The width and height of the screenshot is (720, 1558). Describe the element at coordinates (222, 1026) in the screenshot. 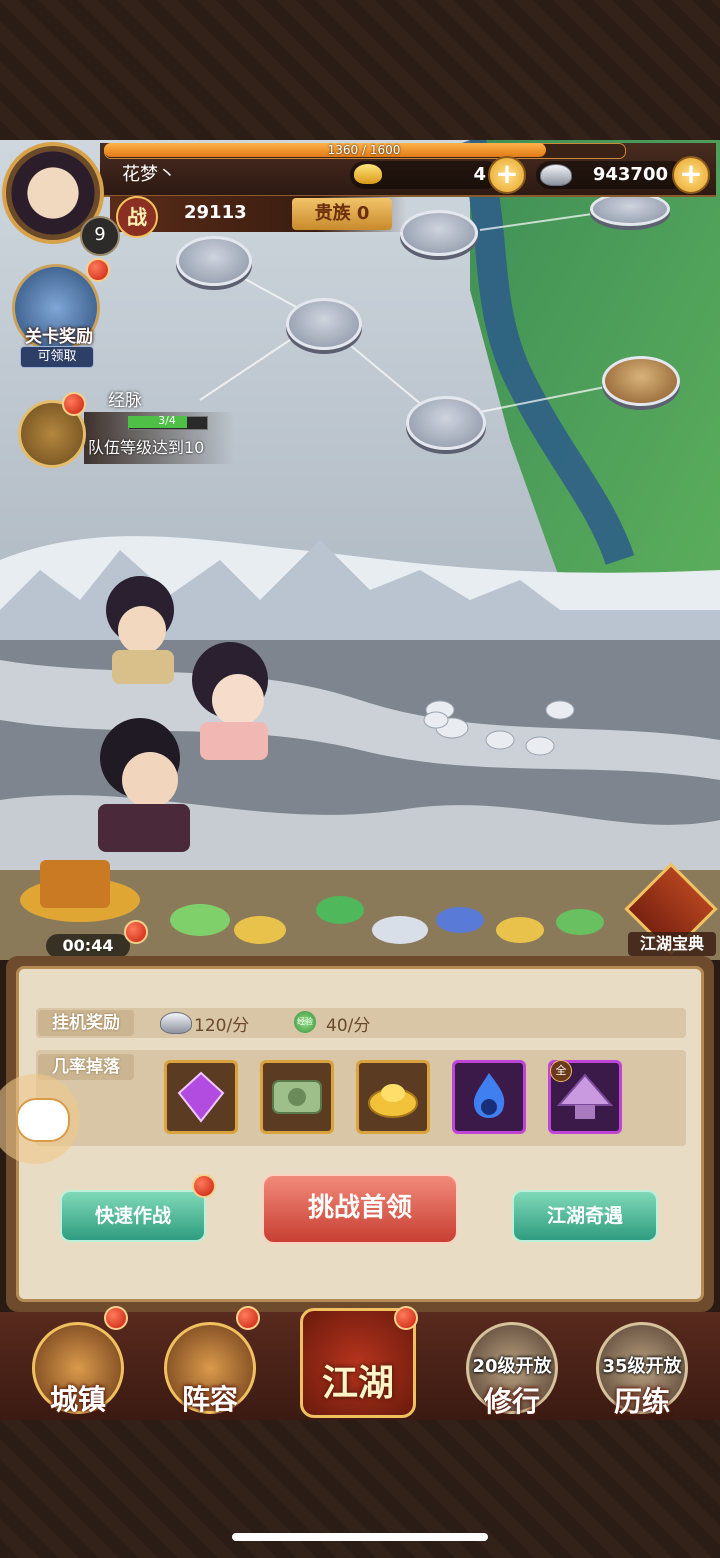

I see `silver-rate: 120/分` at that location.